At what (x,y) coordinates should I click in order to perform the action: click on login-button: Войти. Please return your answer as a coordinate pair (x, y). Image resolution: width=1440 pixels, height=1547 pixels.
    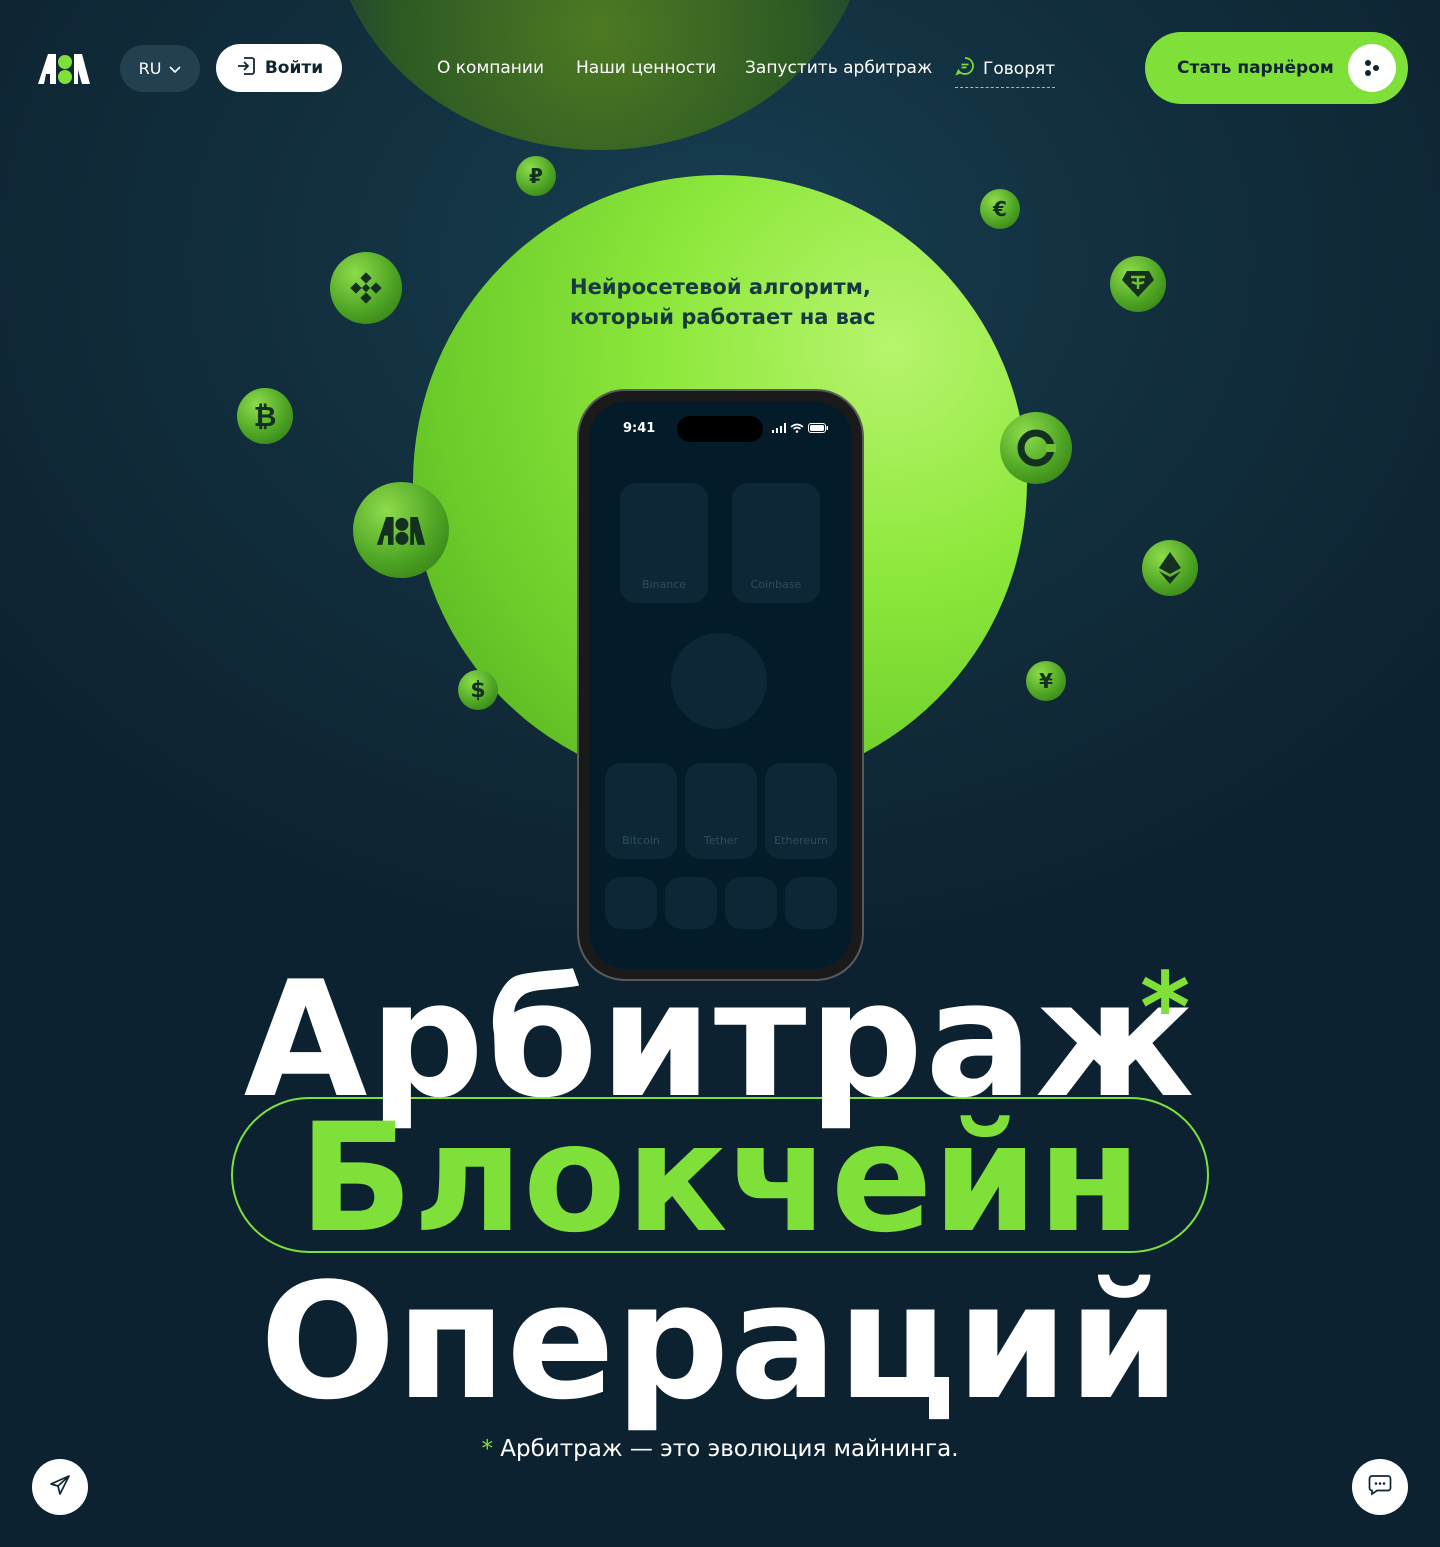
    Looking at the image, I should click on (279, 68).